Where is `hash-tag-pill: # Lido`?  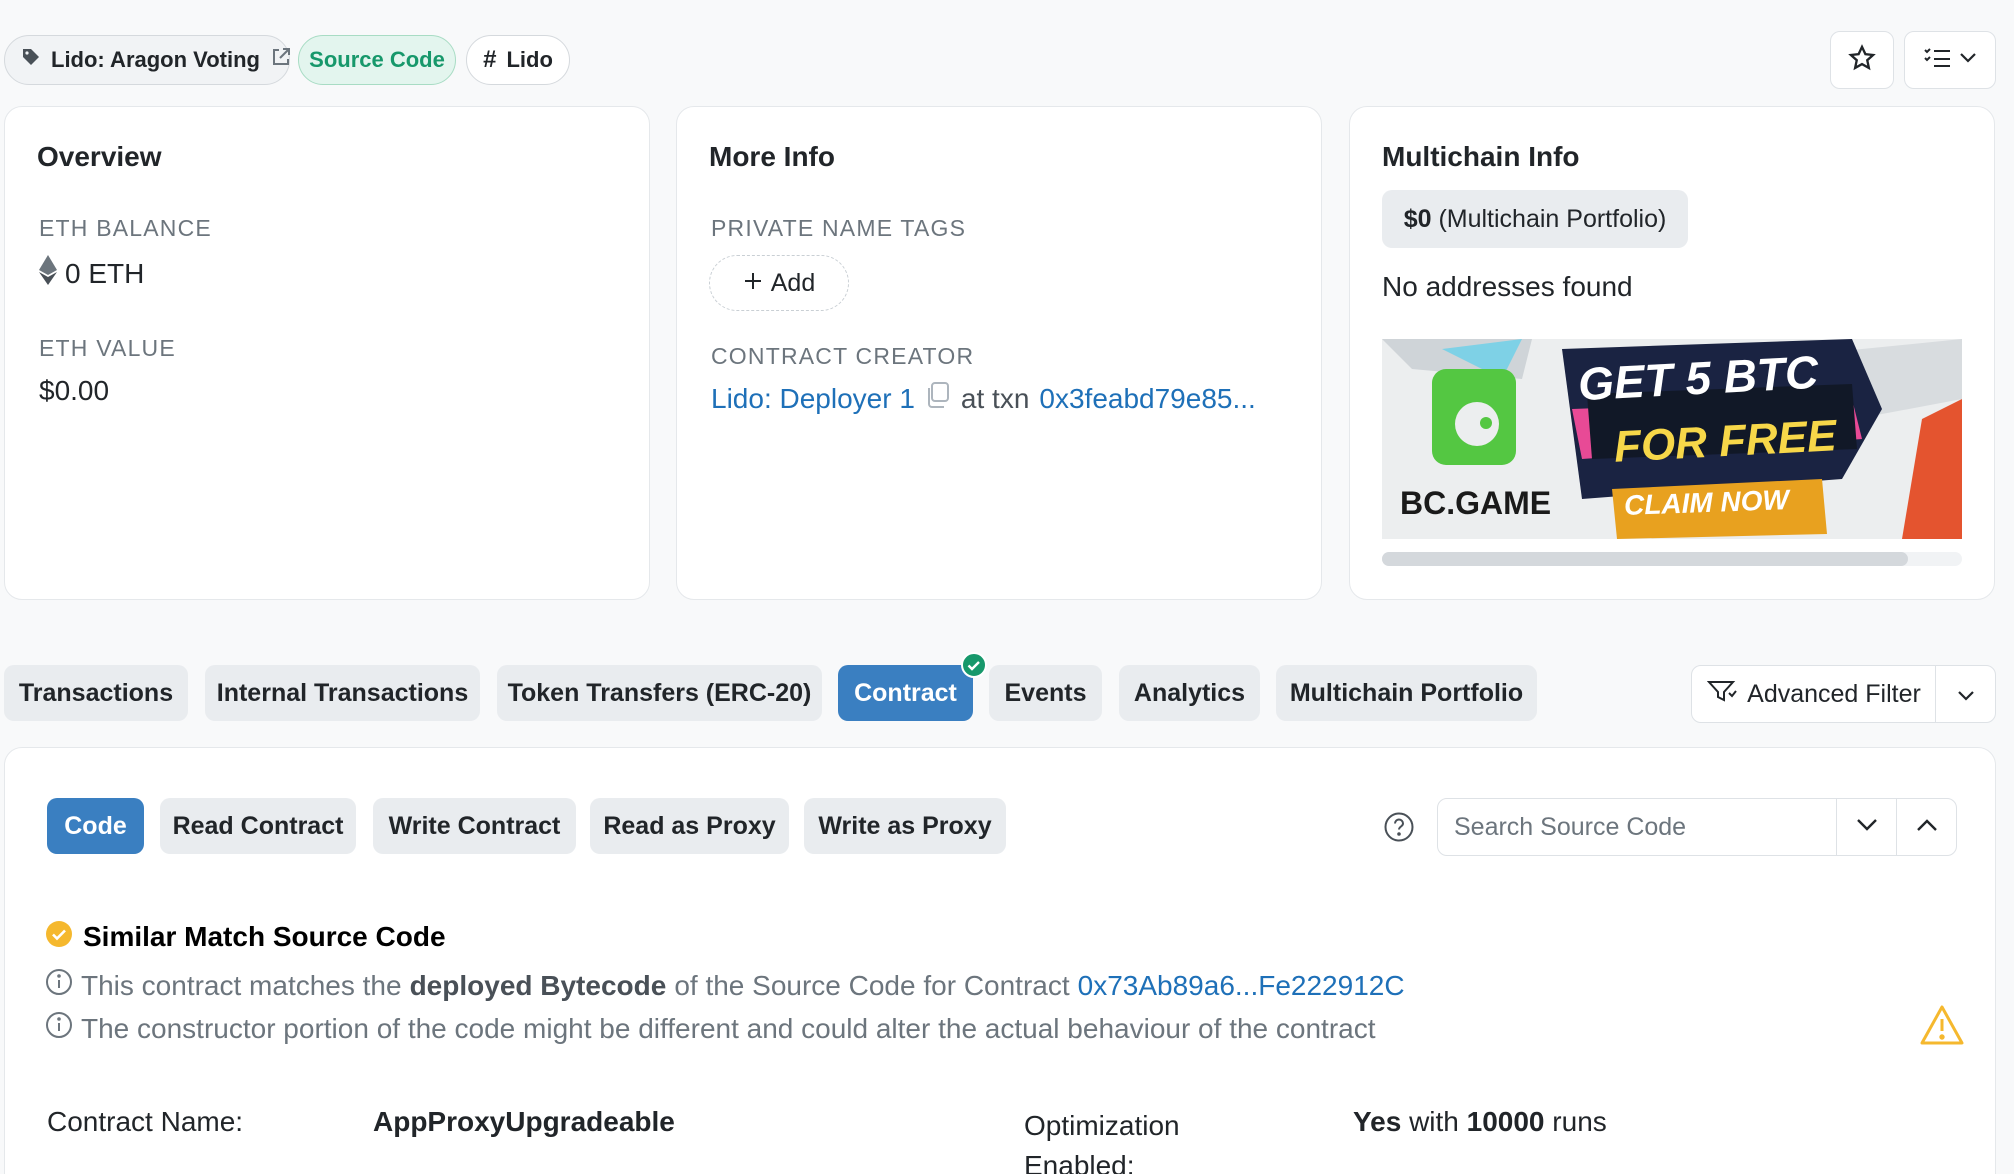
hash-tag-pill: # Lido is located at coordinates (518, 60).